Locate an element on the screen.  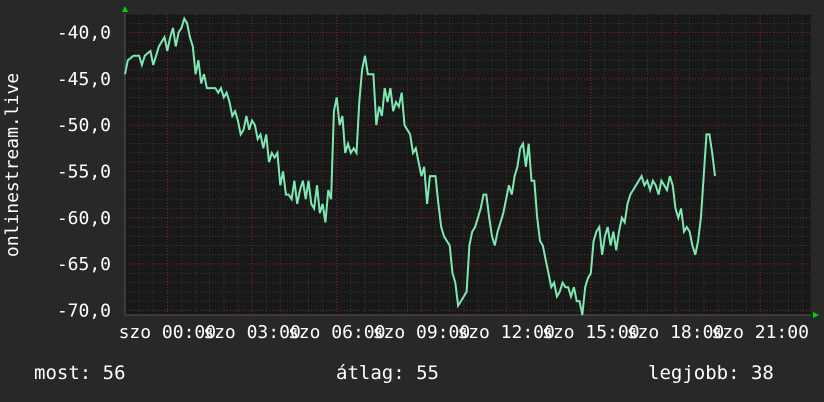
y-tick-labels: -70,0 -65,0 -60,0 -55,0 -50,0 -45,0 -40,0 is located at coordinates (84, 172).